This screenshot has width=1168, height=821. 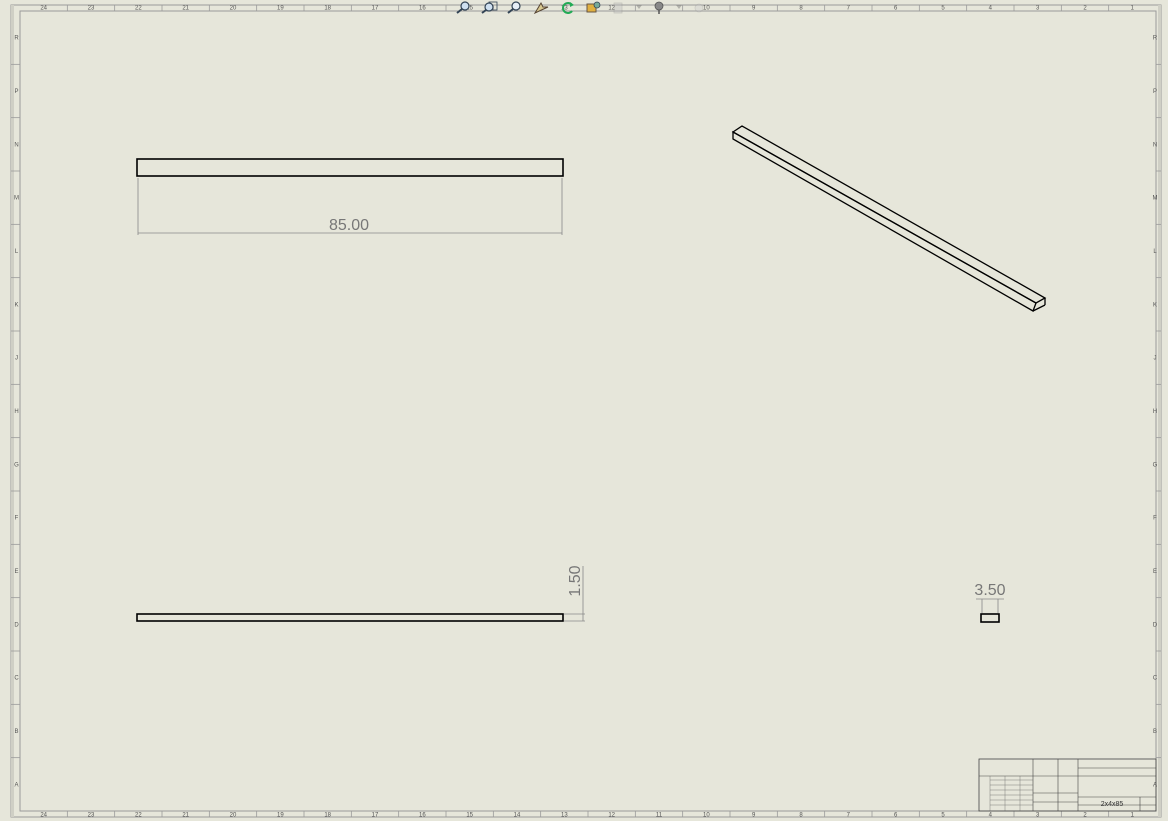 I want to click on right-zone-label: G, so click(x=1155, y=465).